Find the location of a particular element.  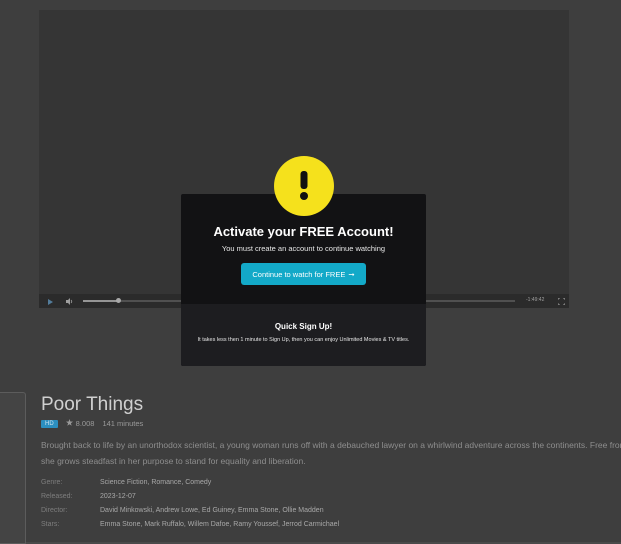

detail-genre: Genre: Science Fiction, Romance, Comedy is located at coordinates (190, 482).